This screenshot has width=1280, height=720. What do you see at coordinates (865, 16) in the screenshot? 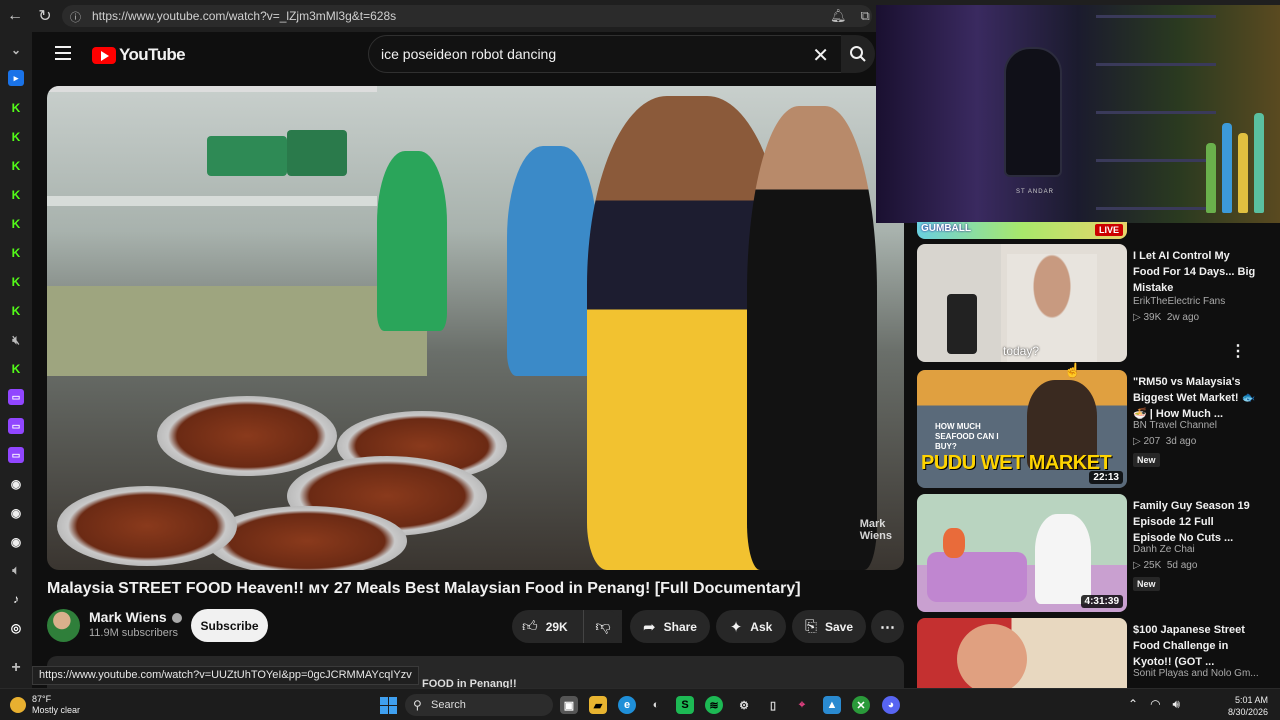
I see `extensions-icon: ⧉` at bounding box center [865, 16].